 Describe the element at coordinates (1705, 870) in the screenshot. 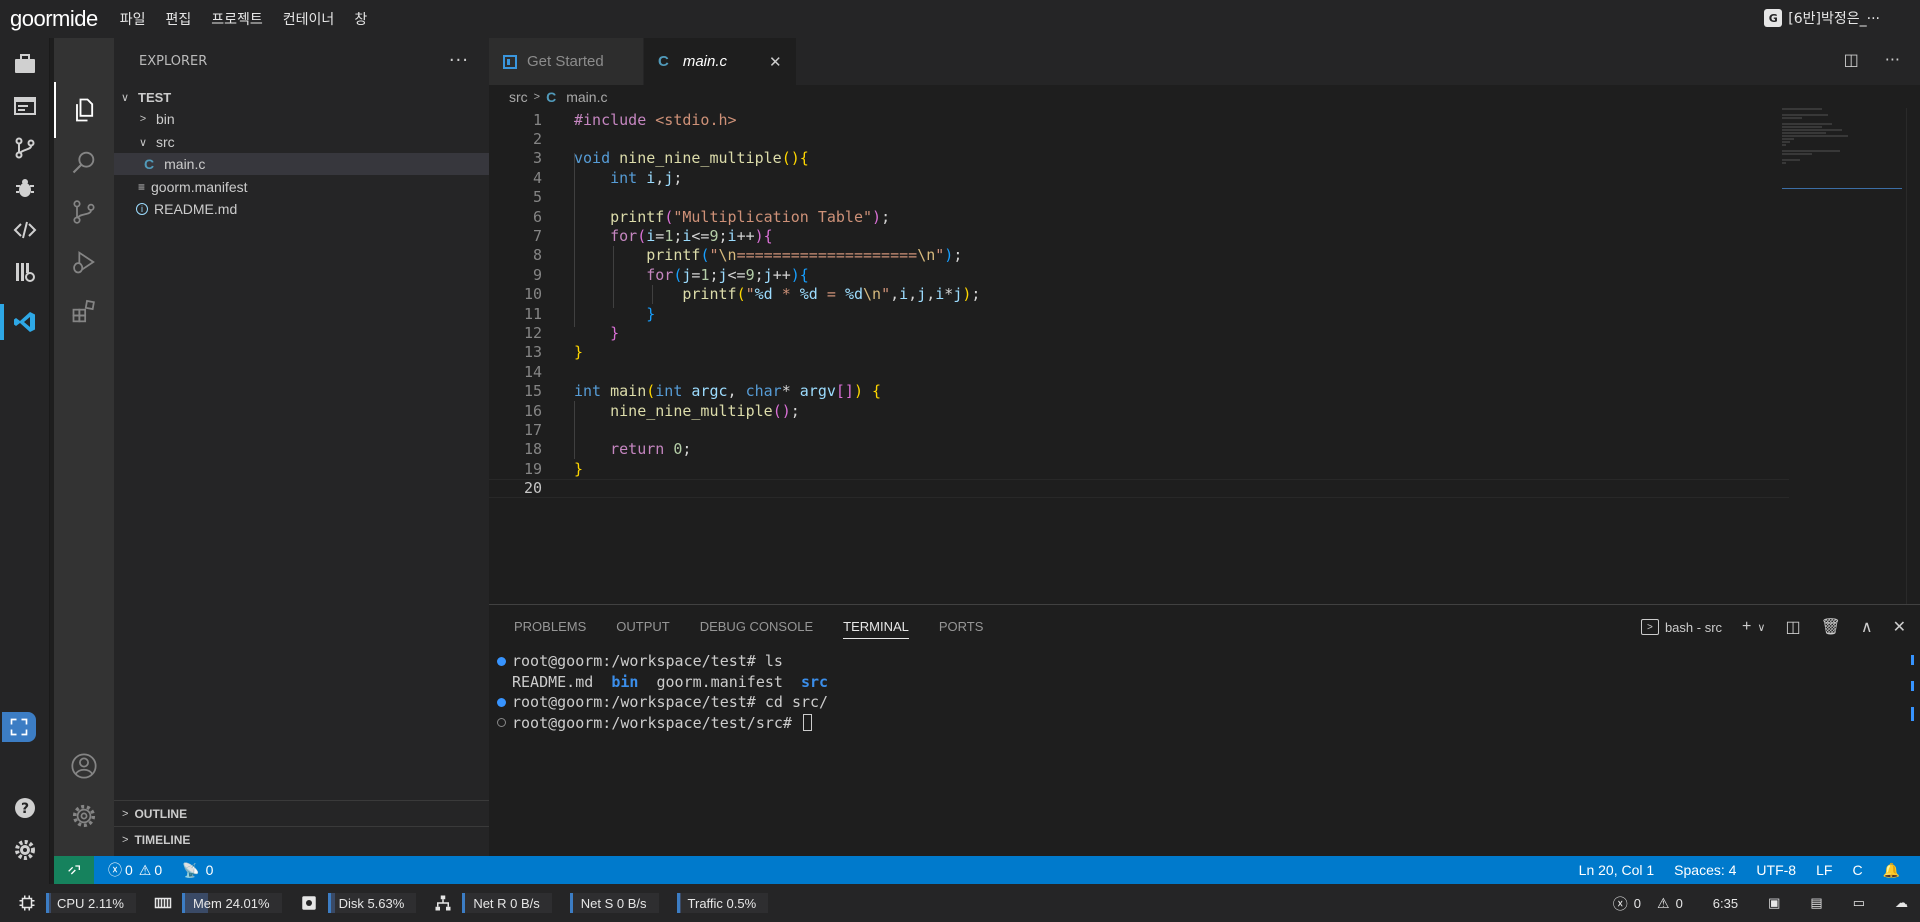

I see `indentation: Spaces: 4` at that location.